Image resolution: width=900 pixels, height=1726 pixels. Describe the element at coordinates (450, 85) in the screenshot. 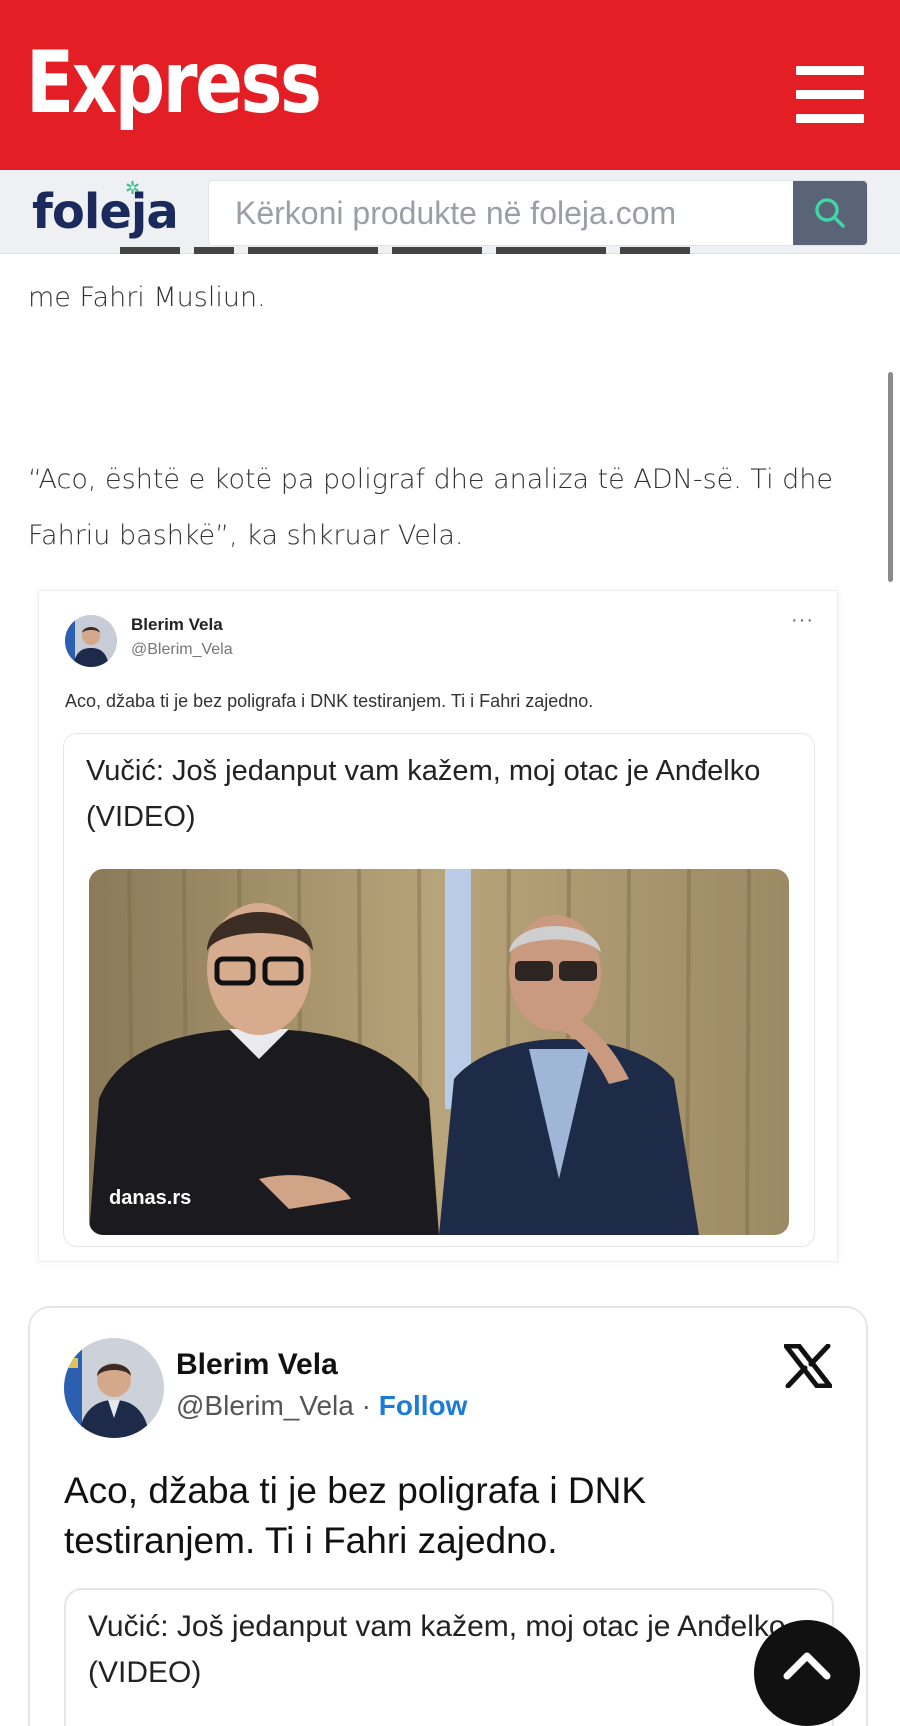

I see `site-header: Express` at that location.